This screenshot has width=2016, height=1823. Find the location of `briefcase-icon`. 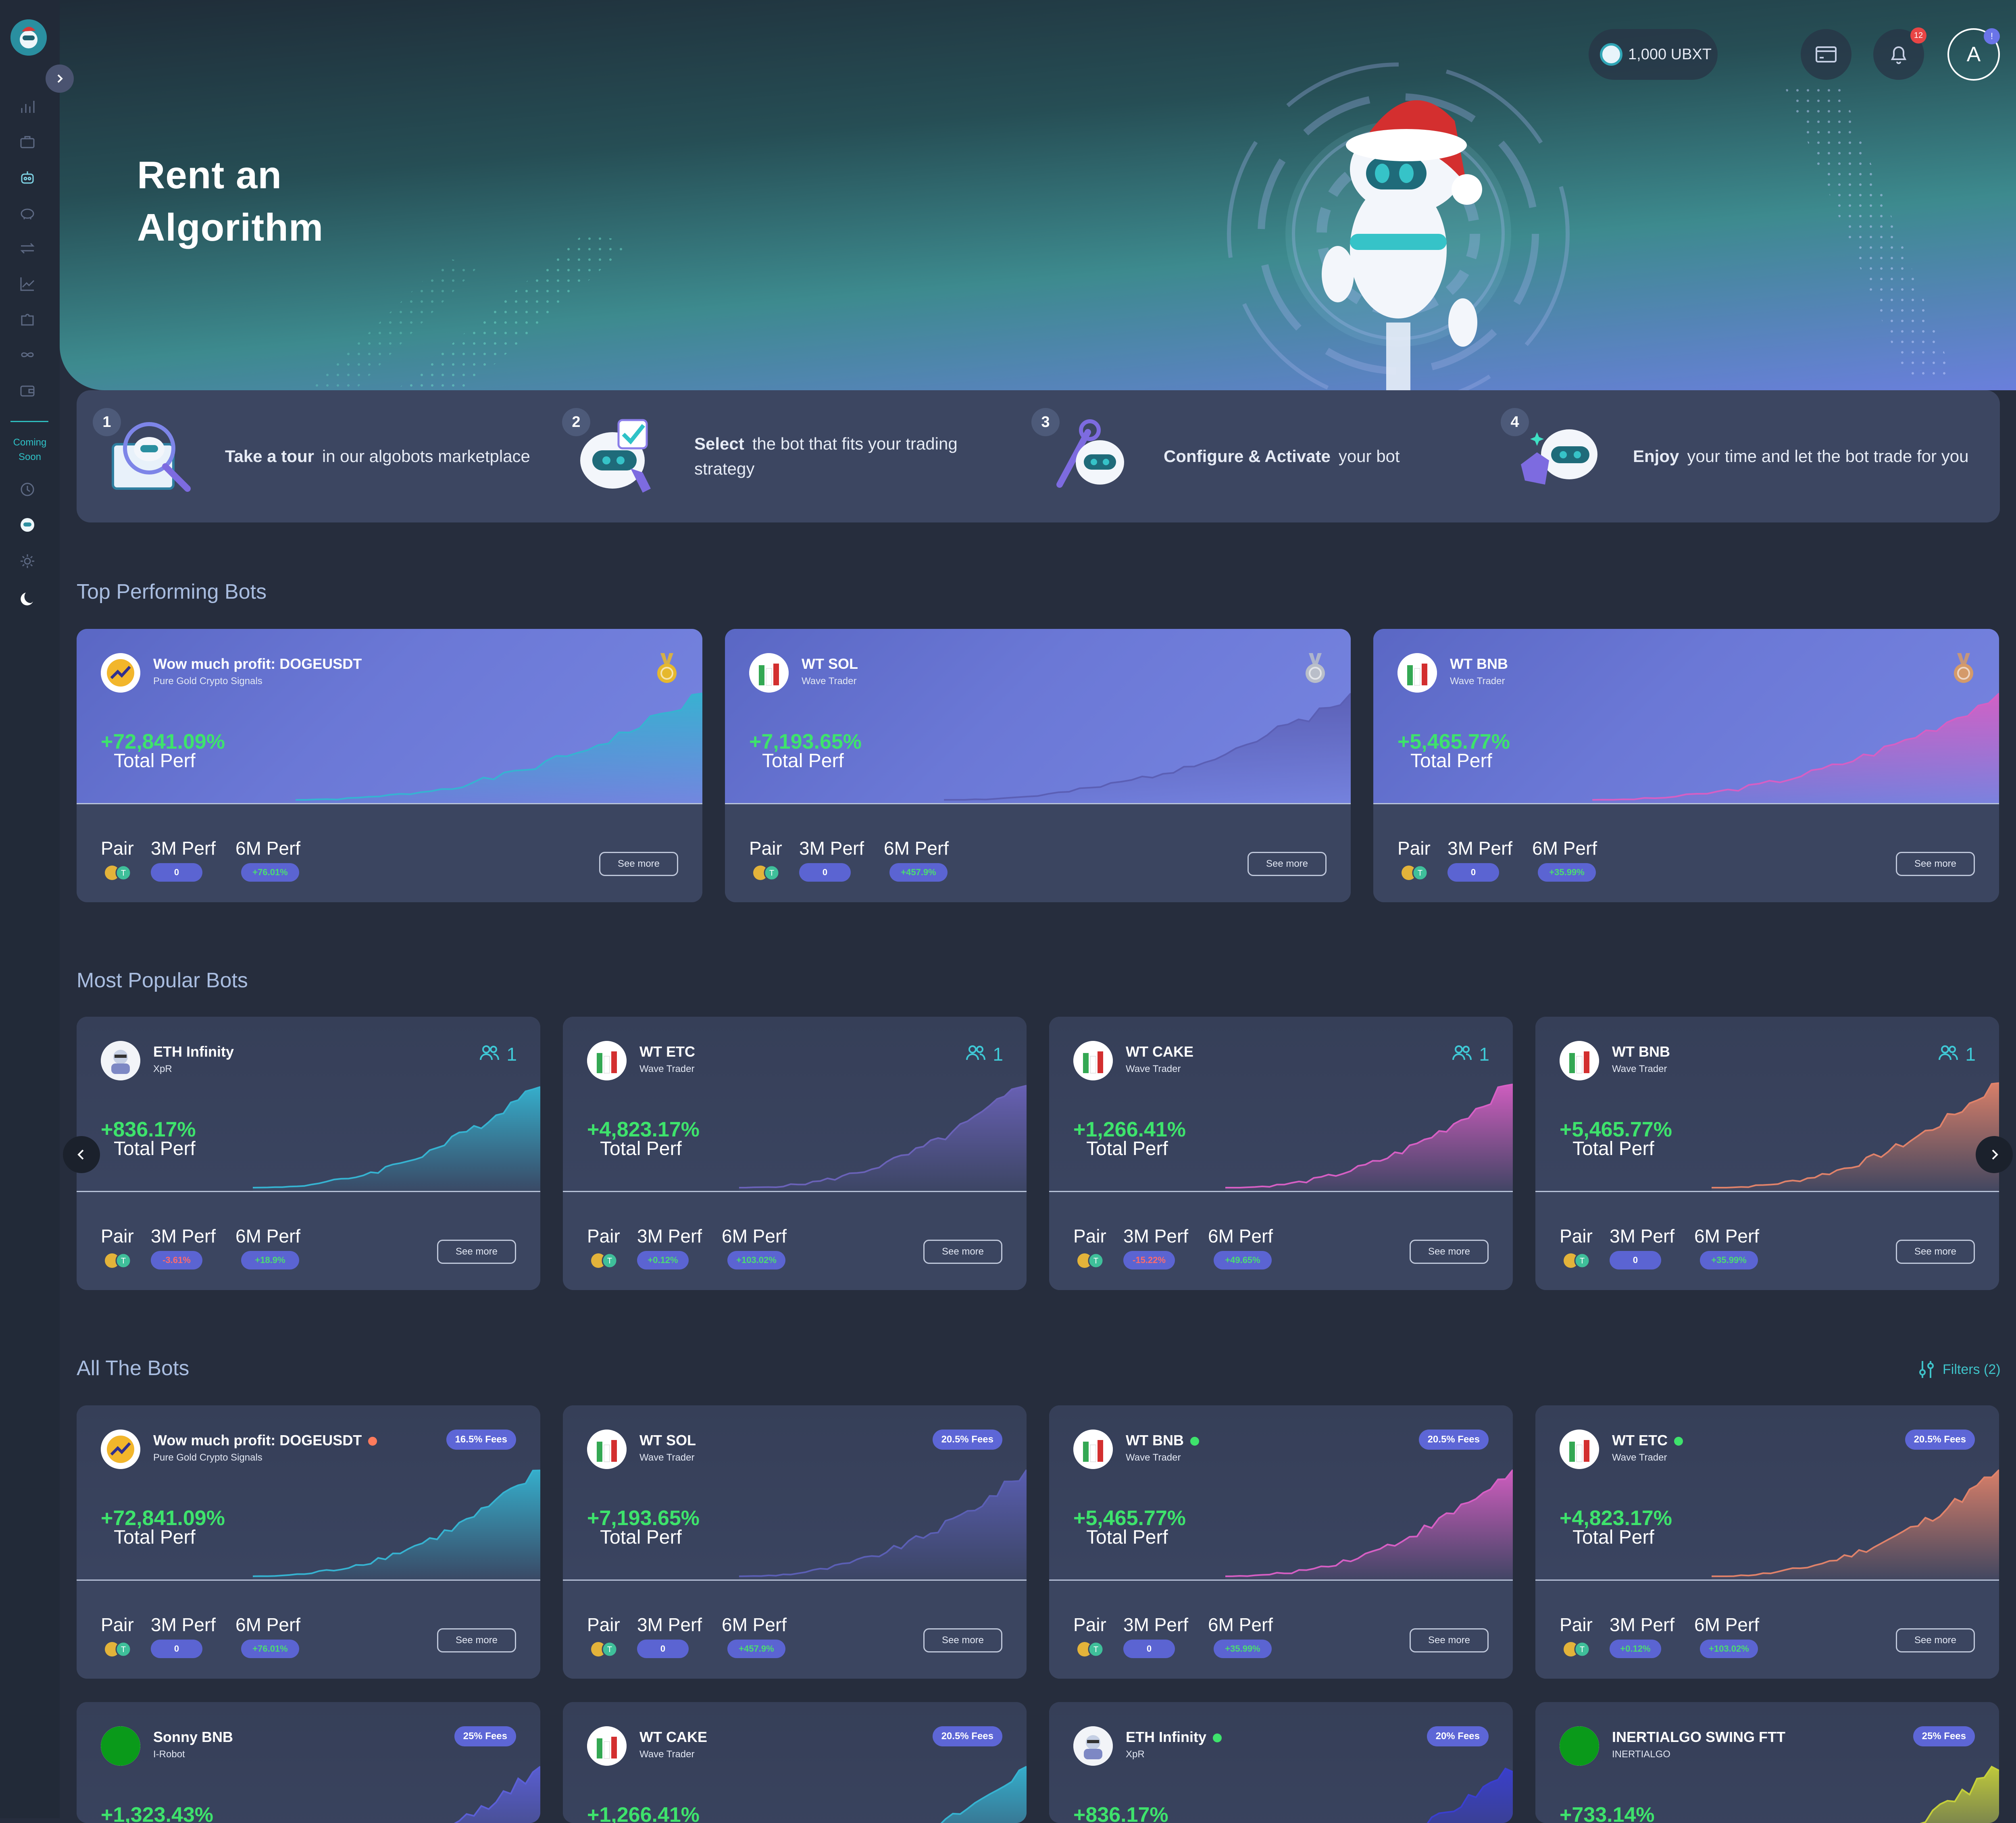

briefcase-icon is located at coordinates (27, 142).